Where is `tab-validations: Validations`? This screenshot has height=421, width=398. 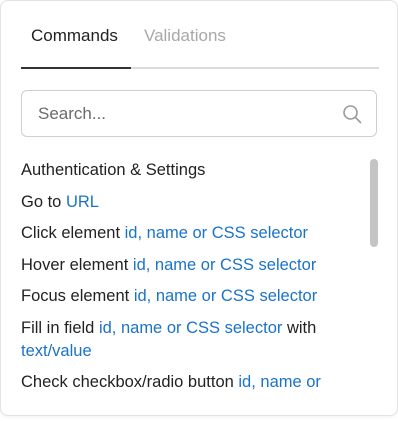 tab-validations: Validations is located at coordinates (185, 36).